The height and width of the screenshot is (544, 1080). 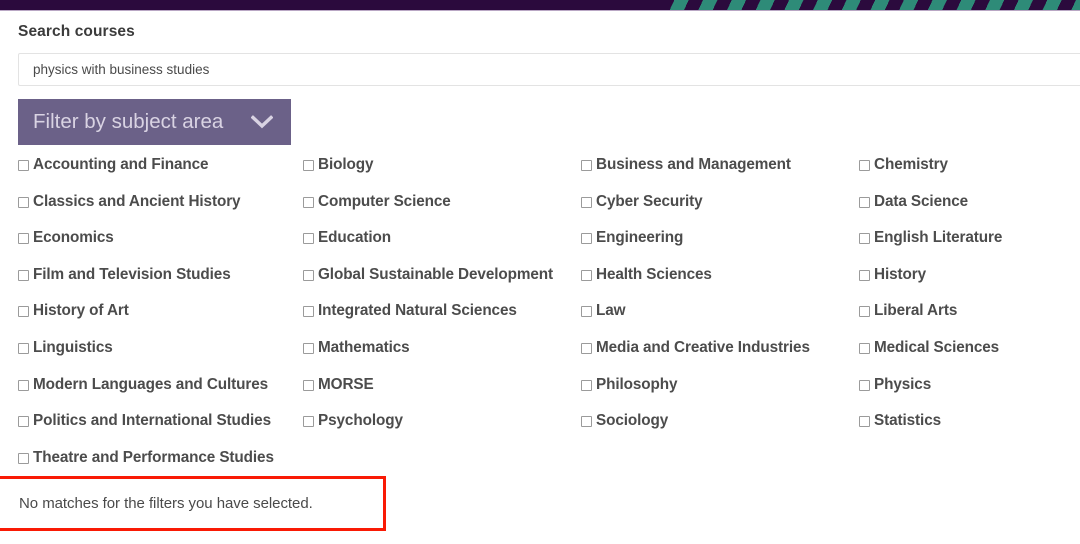 I want to click on subject-label: Data Science, so click(x=921, y=201).